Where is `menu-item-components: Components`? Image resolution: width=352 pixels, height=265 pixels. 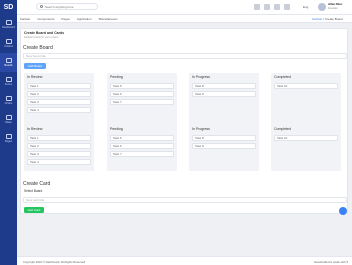 menu-item-components: Components is located at coordinates (45, 19).